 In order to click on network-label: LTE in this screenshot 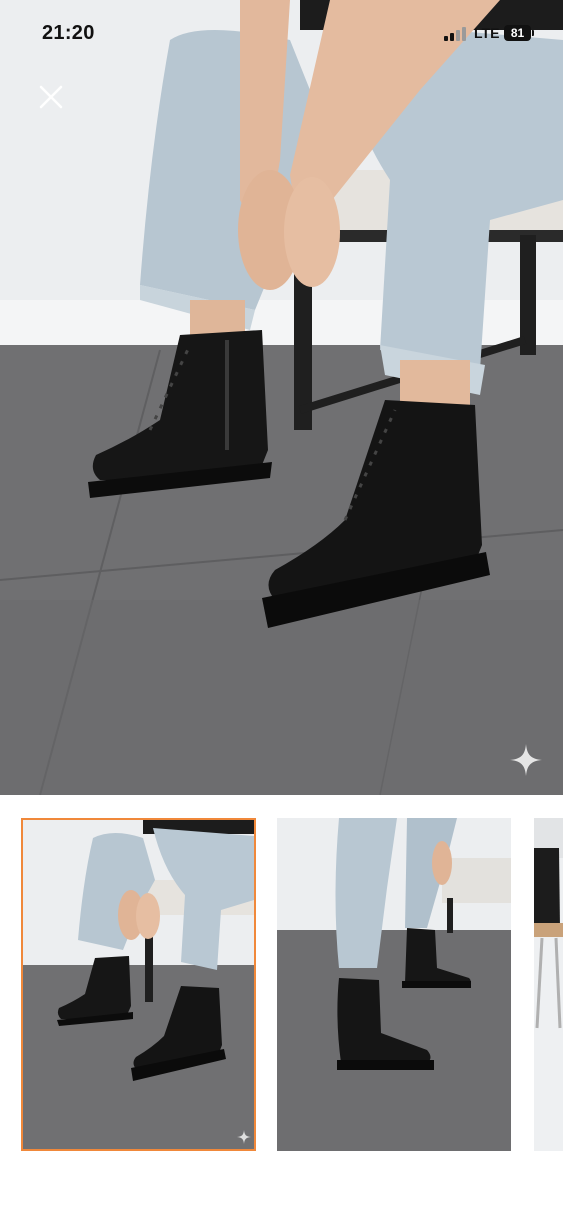, I will do `click(487, 33)`.